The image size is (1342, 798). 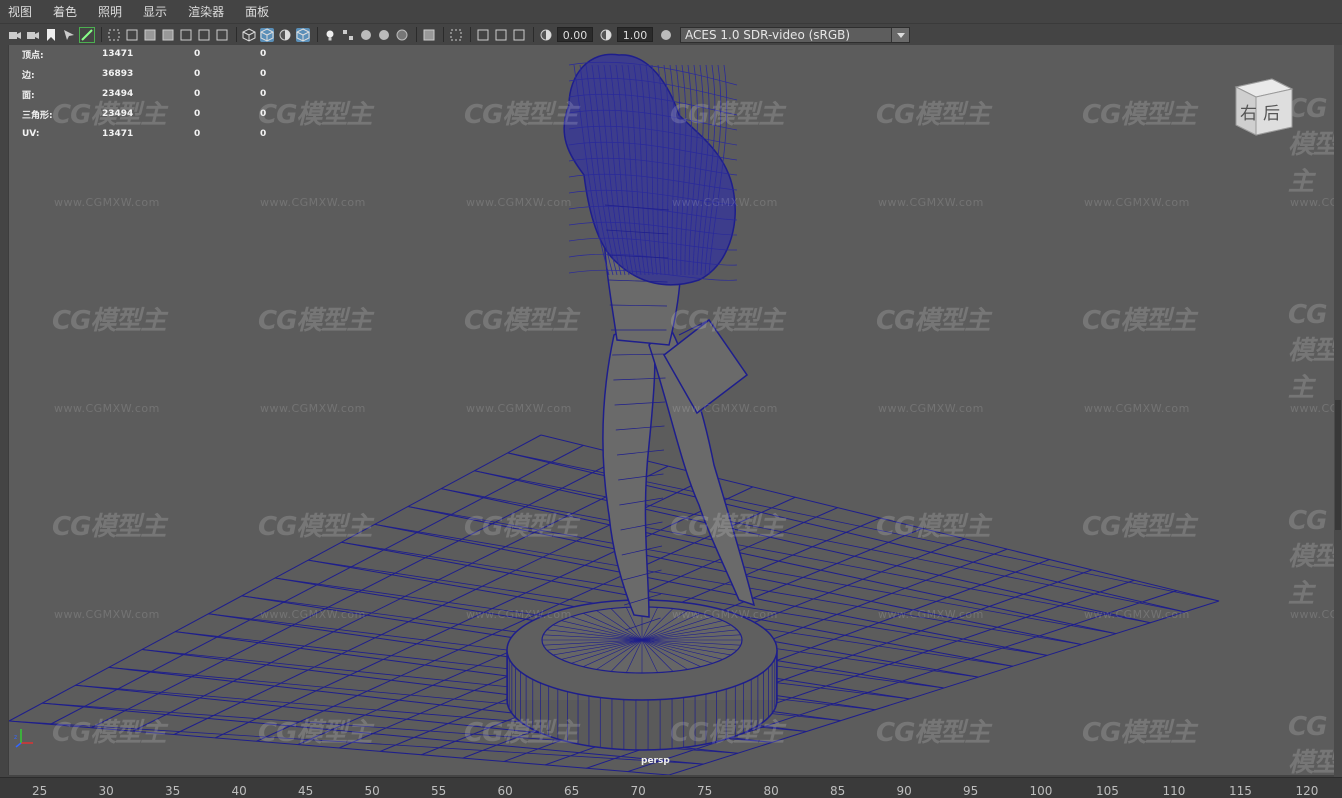 I want to click on smooth-shade-icon, so click(x=267, y=34).